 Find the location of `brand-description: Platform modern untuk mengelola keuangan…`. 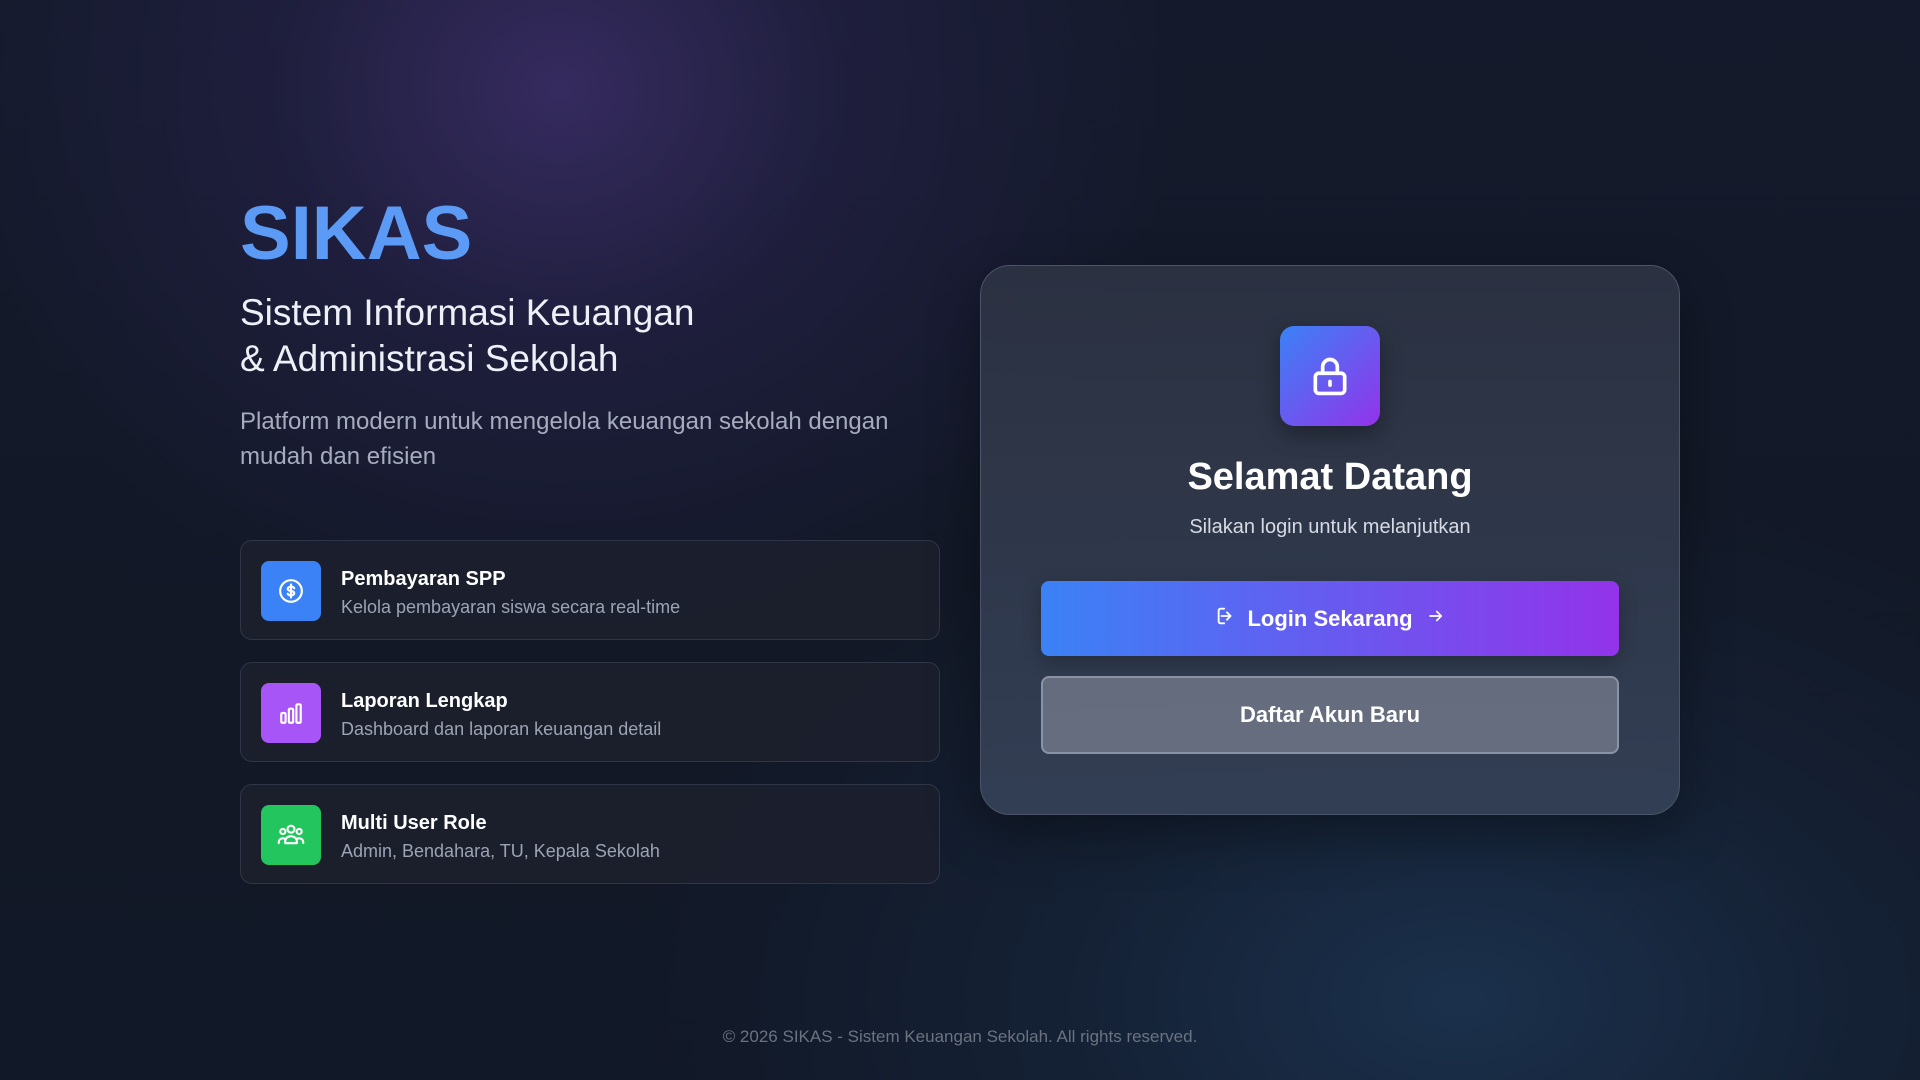

brand-description: Platform modern untuk mengelola keuangan… is located at coordinates (564, 439).